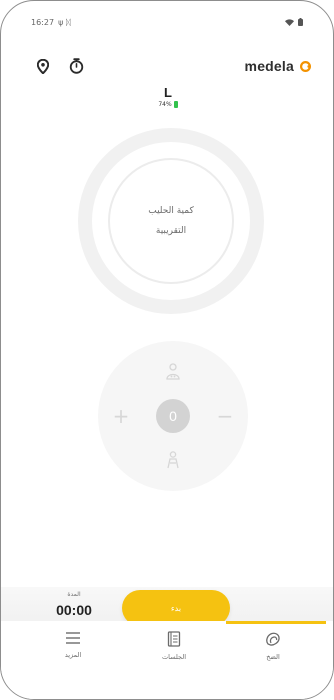 This screenshot has width=334, height=700. I want to click on status-notification-icons: ψ ᛞ, so click(64, 22).